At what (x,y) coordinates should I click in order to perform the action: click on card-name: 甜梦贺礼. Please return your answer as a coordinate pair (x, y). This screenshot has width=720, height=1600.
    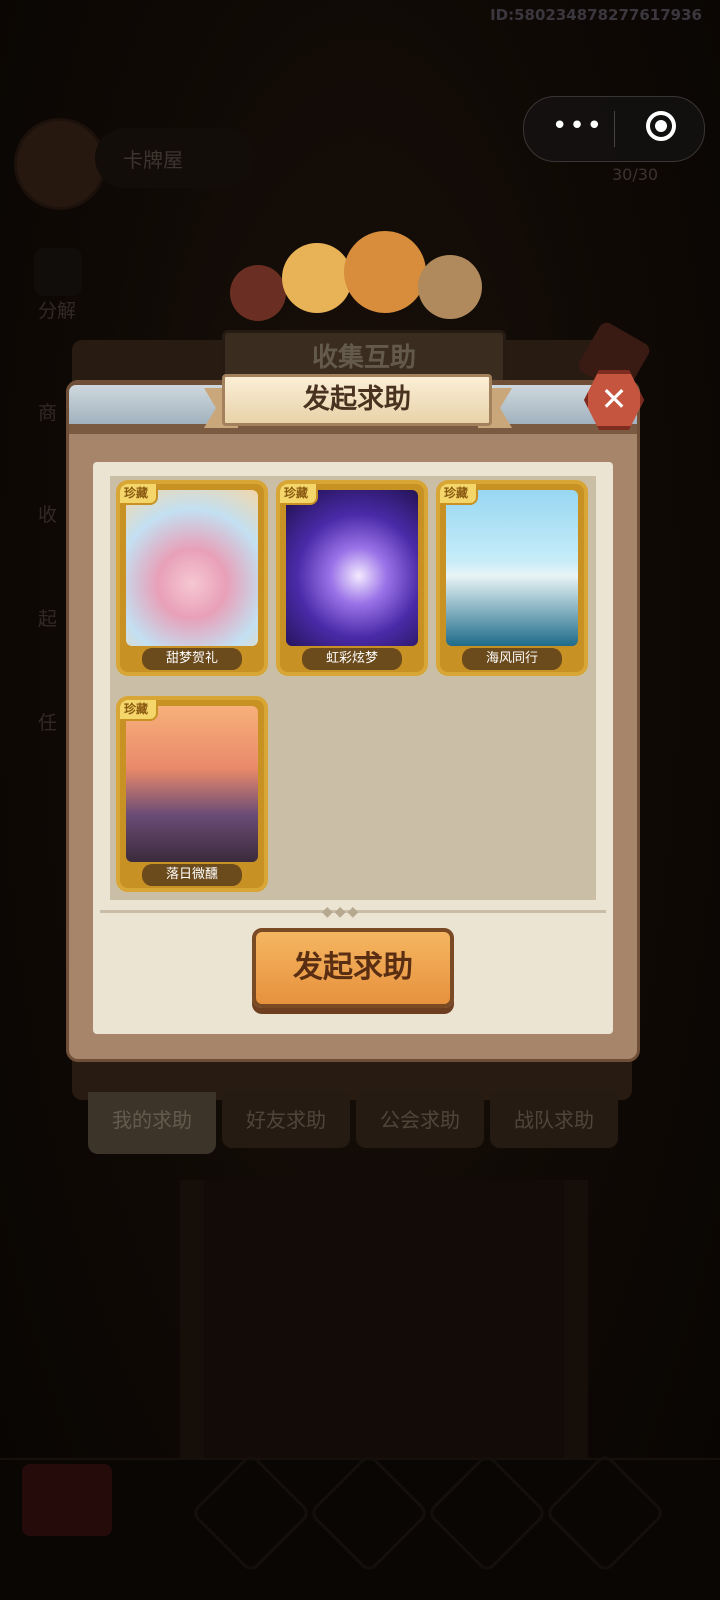
    Looking at the image, I should click on (192, 659).